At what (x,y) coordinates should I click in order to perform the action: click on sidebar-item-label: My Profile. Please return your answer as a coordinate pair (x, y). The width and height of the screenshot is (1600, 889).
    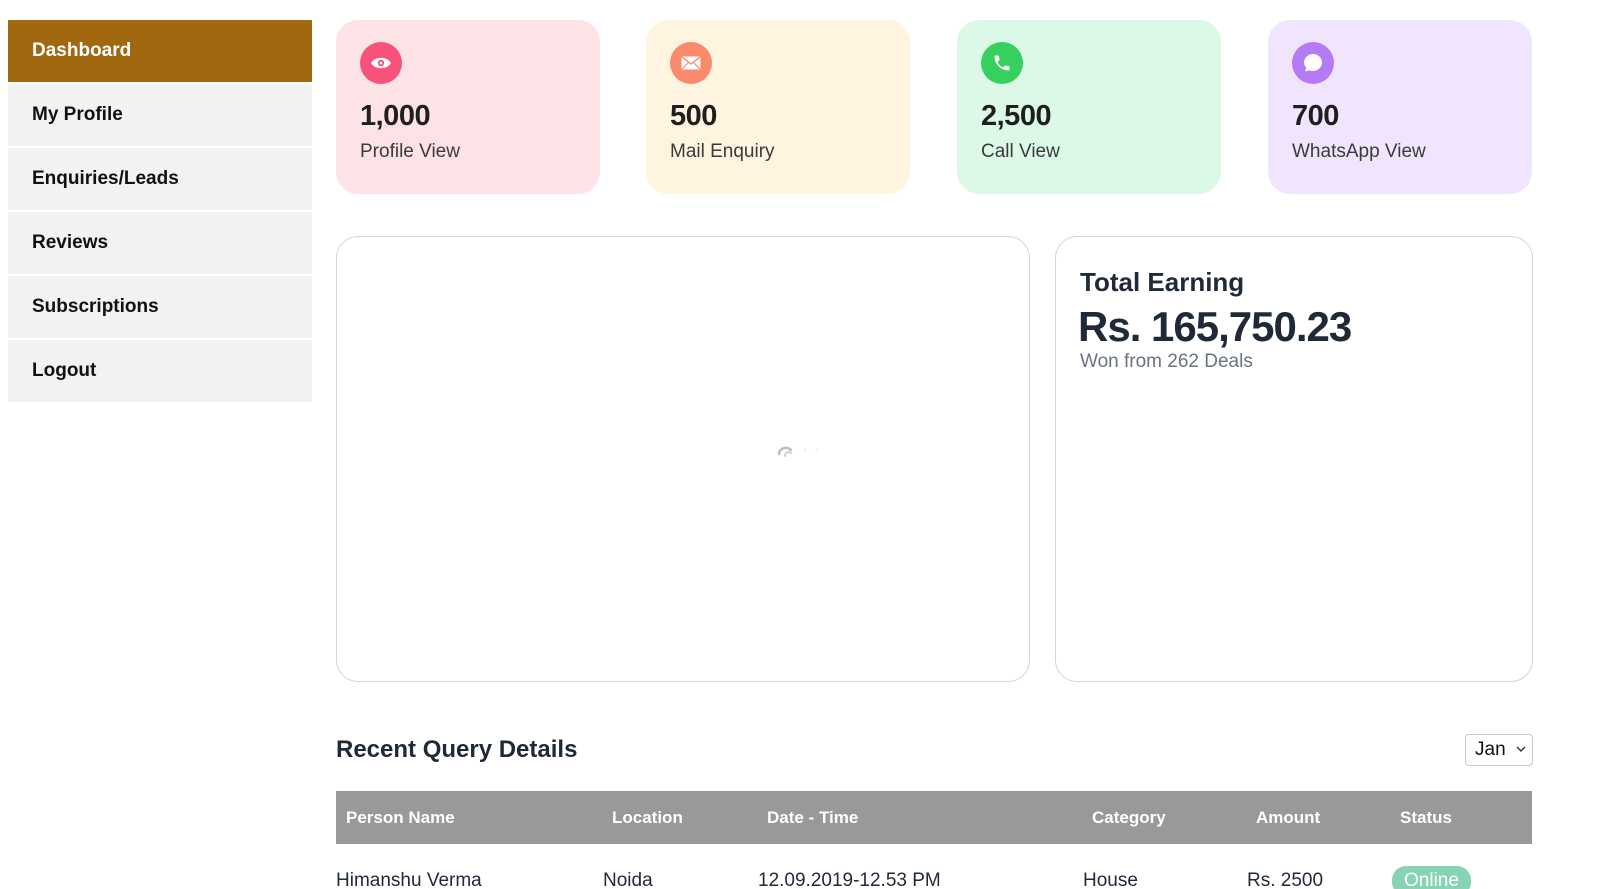
    Looking at the image, I should click on (77, 114).